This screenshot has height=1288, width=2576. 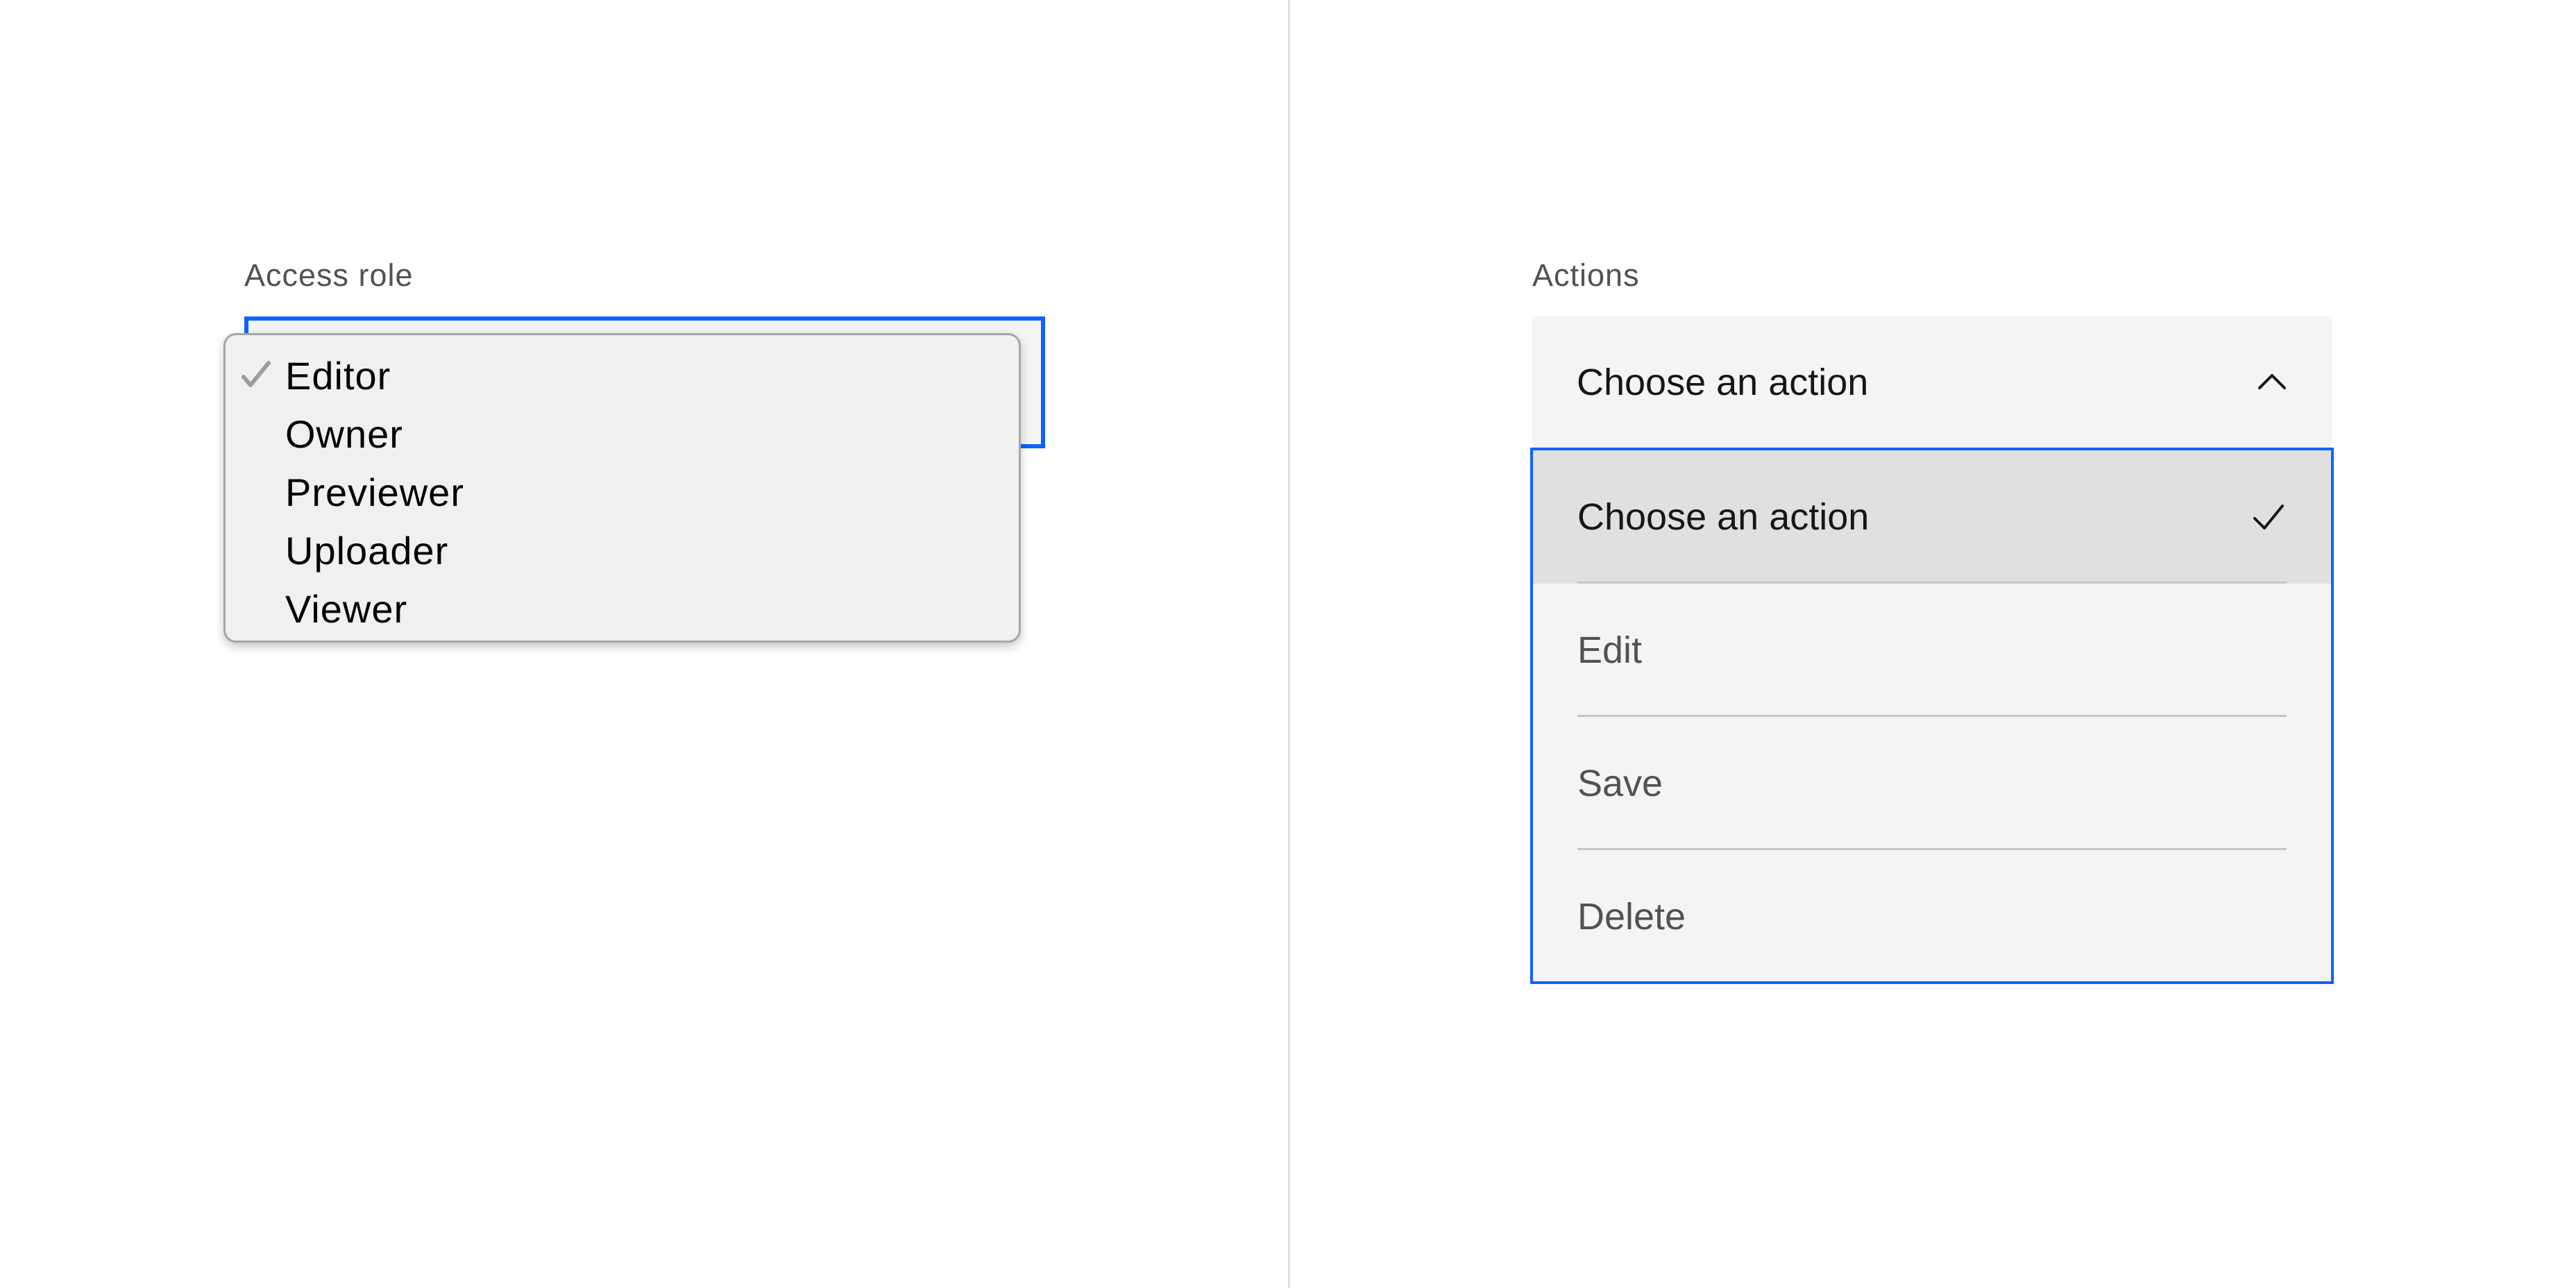 I want to click on dropdown-item-save: Save, so click(x=1932, y=784).